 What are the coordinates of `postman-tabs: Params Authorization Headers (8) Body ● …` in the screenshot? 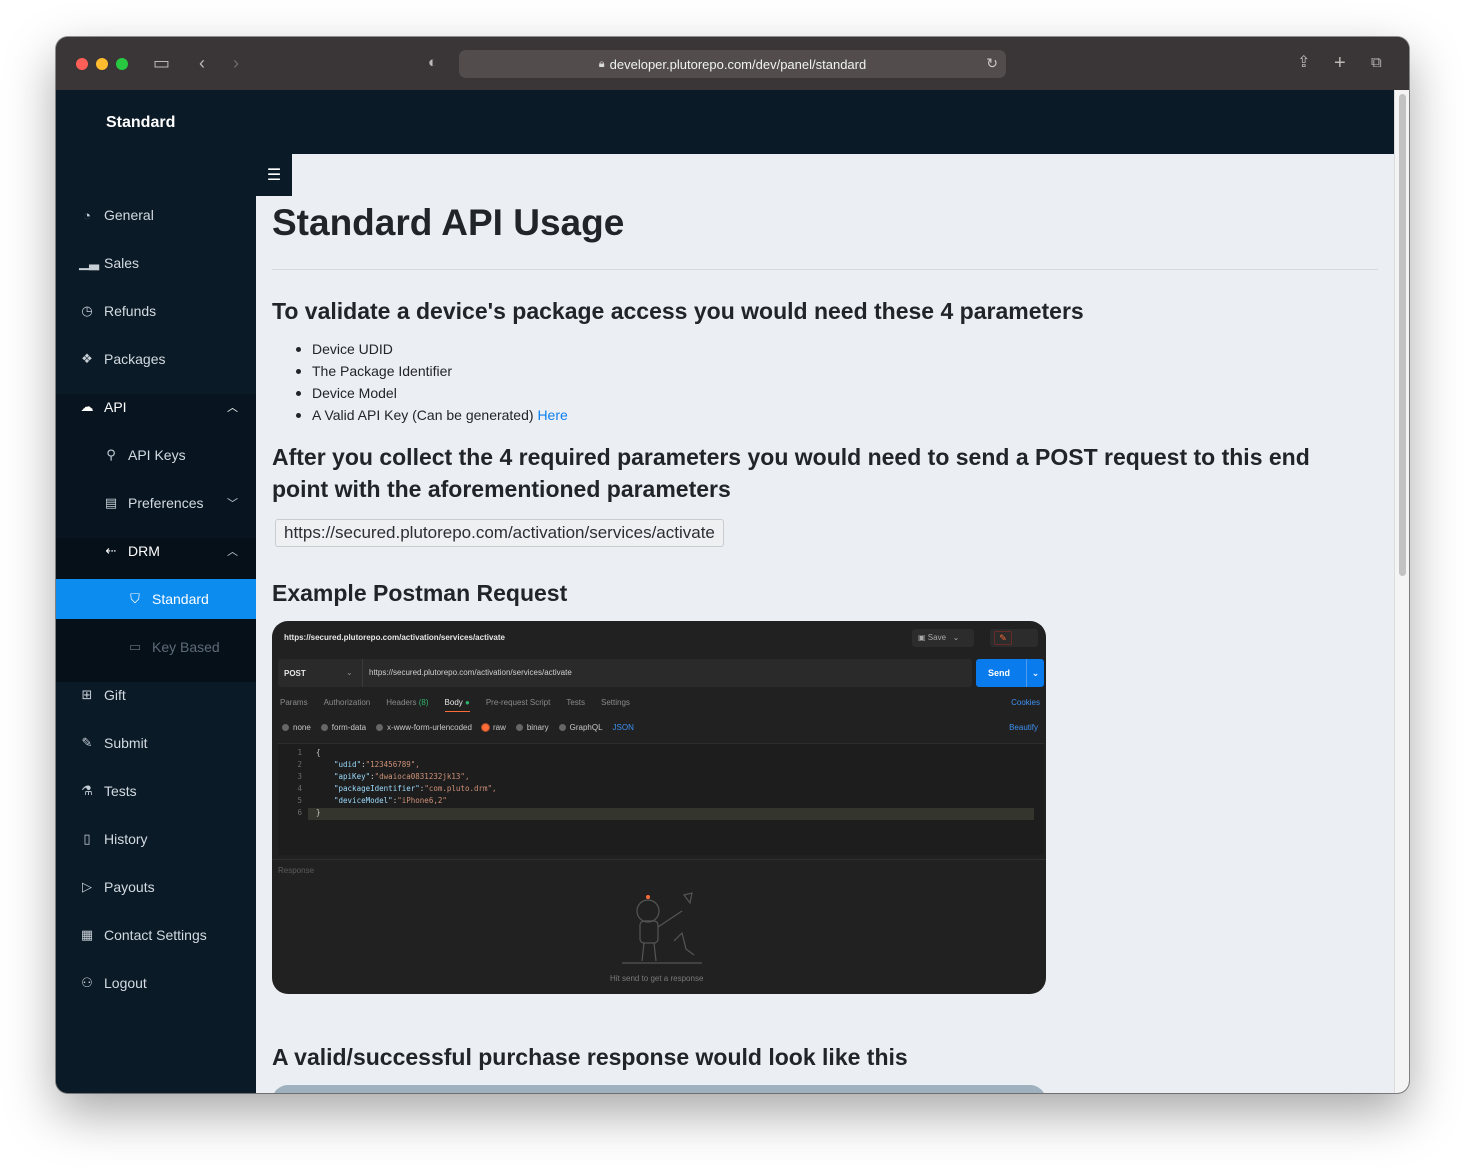 It's located at (455, 705).